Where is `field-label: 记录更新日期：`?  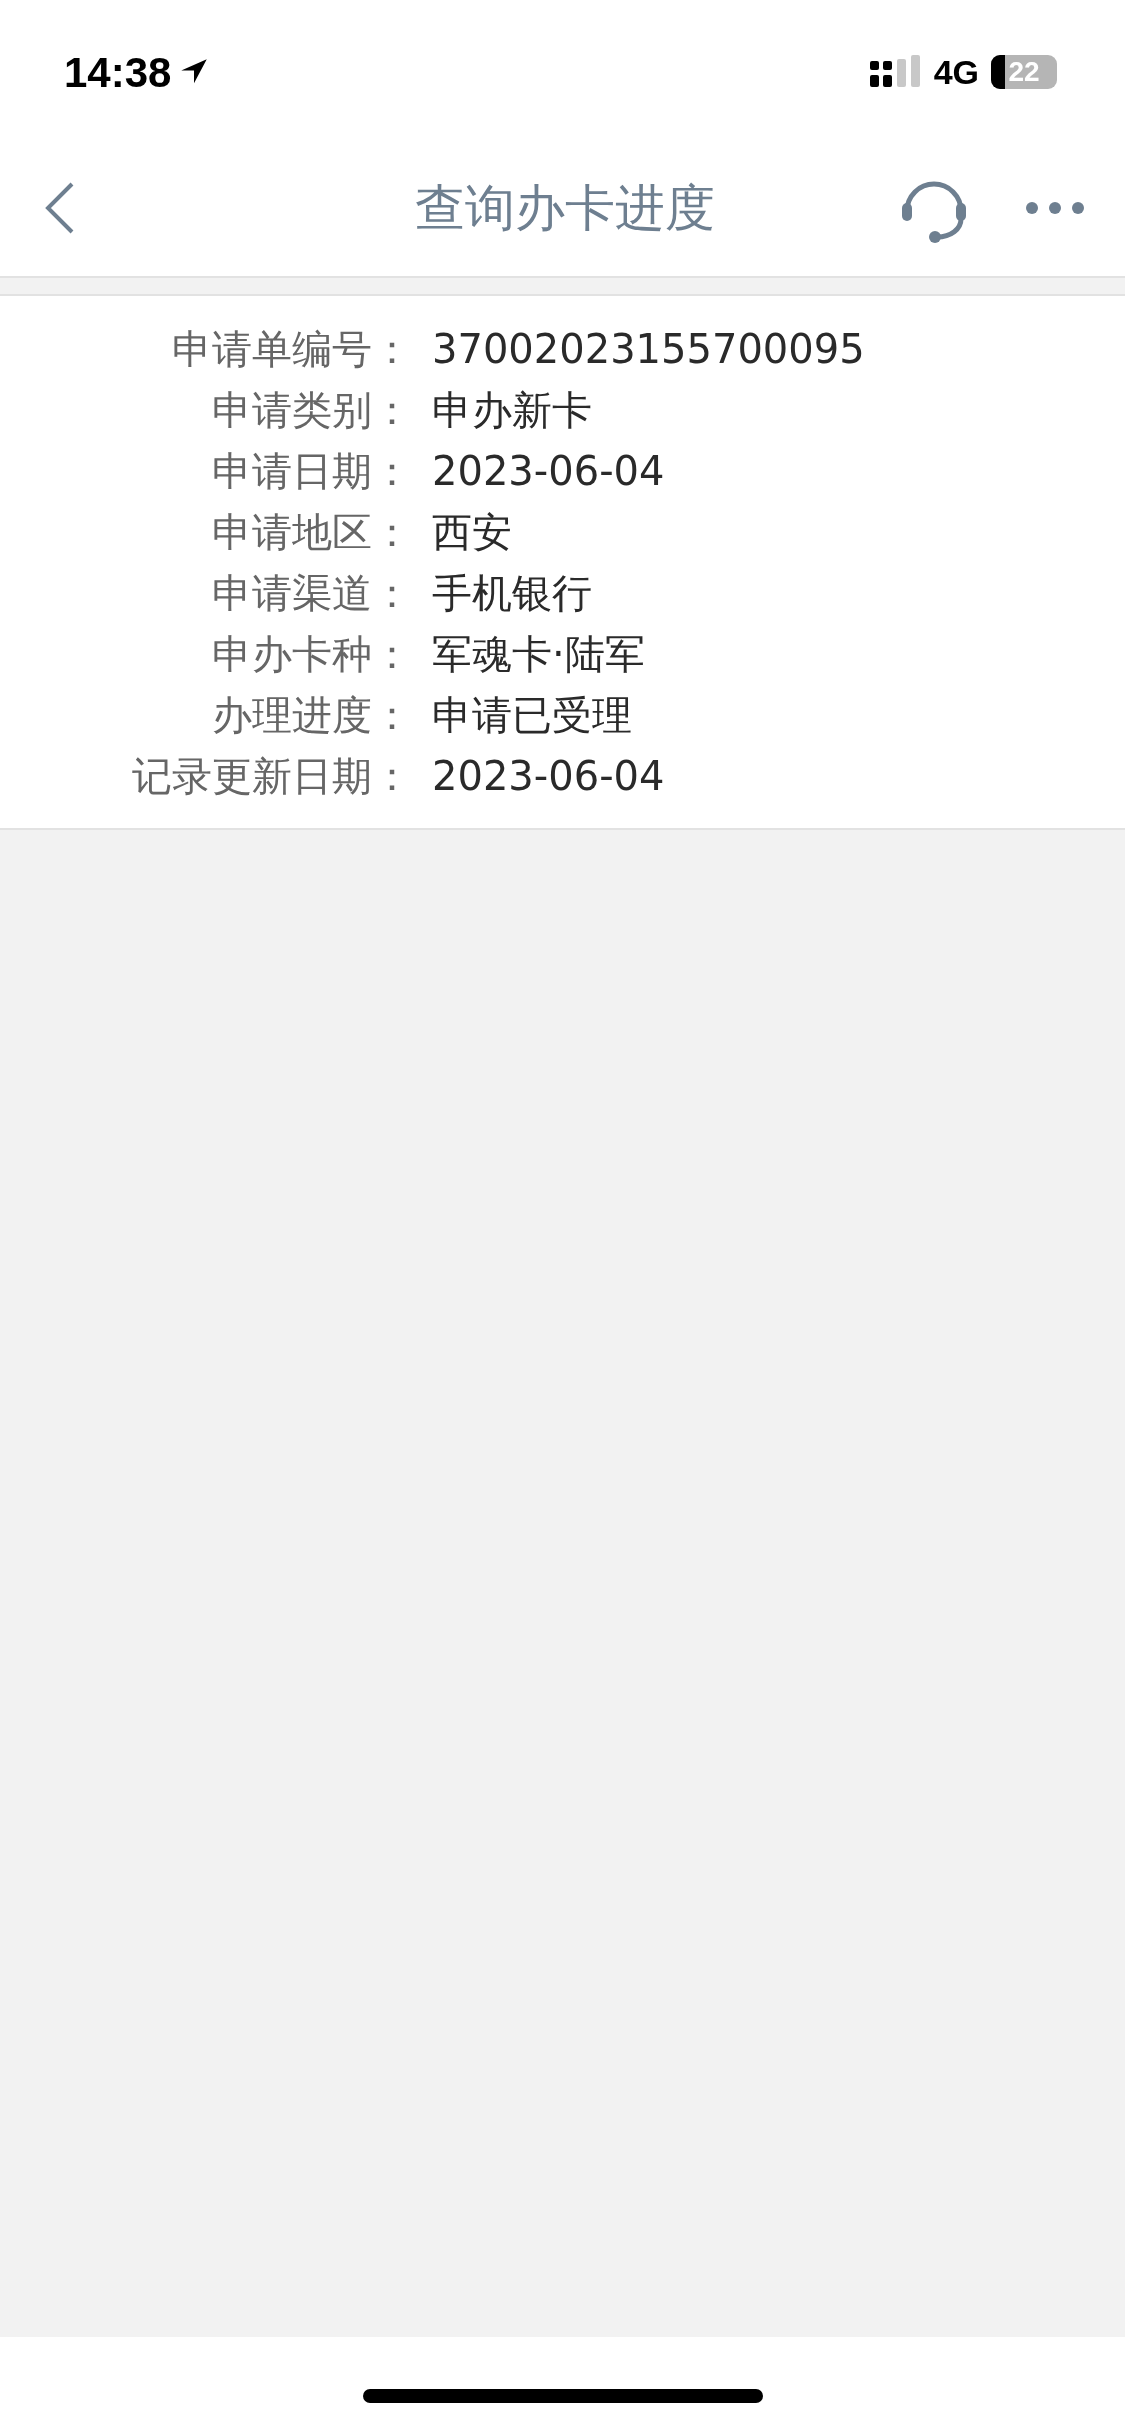
field-label: 记录更新日期： is located at coordinates (271, 776).